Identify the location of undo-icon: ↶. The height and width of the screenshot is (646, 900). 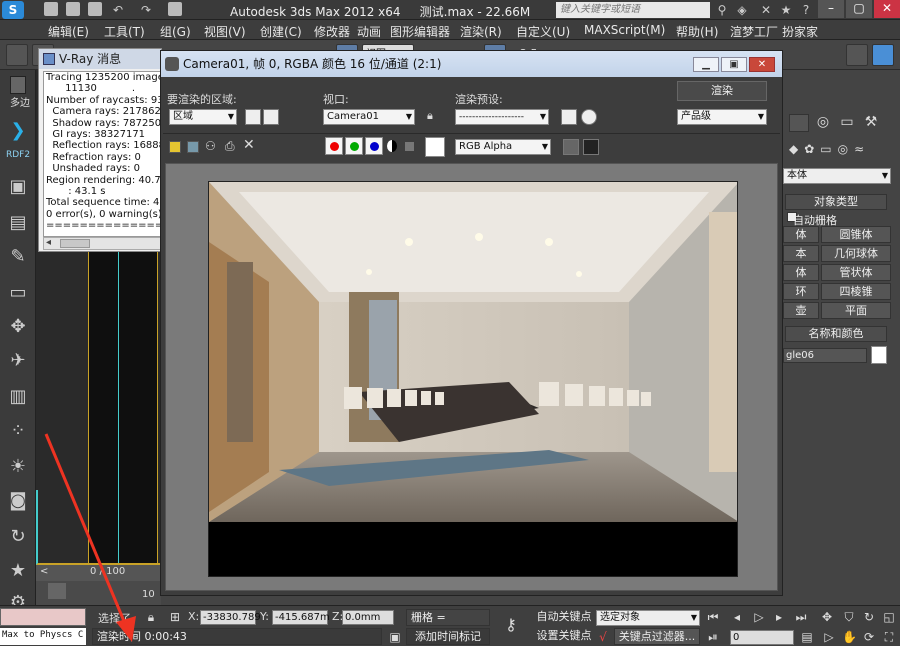
(118, 10).